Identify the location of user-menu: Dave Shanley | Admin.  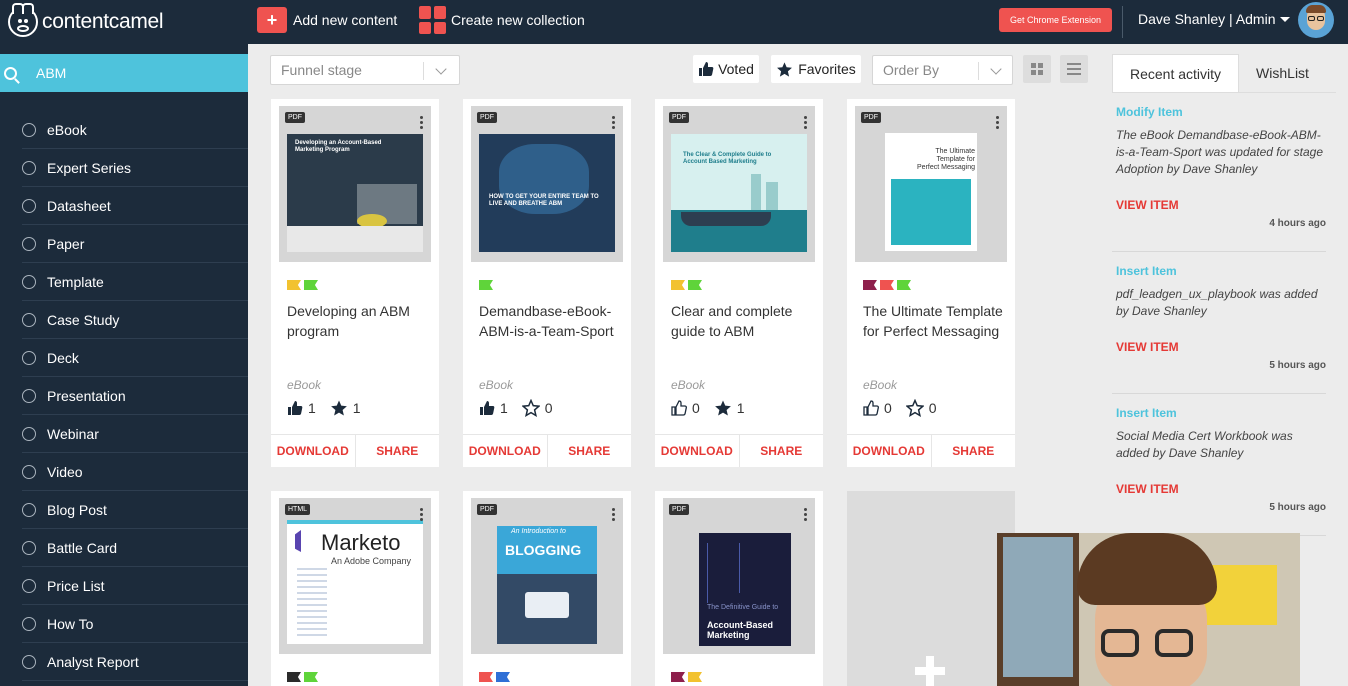
(1214, 19).